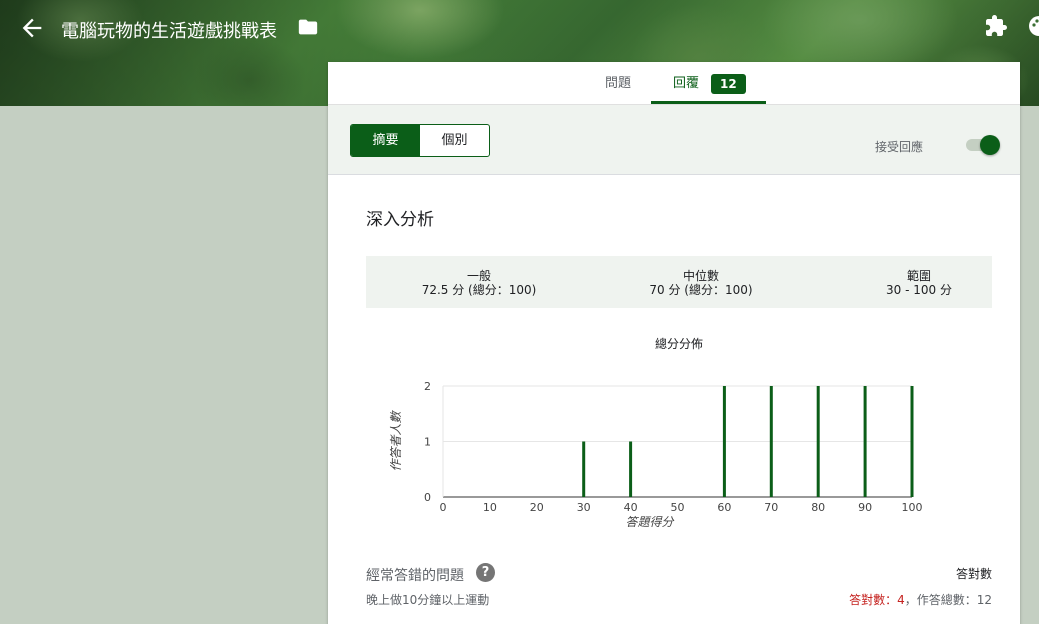  Describe the element at coordinates (724, 507) in the screenshot. I see `x-tick-label: 60` at that location.